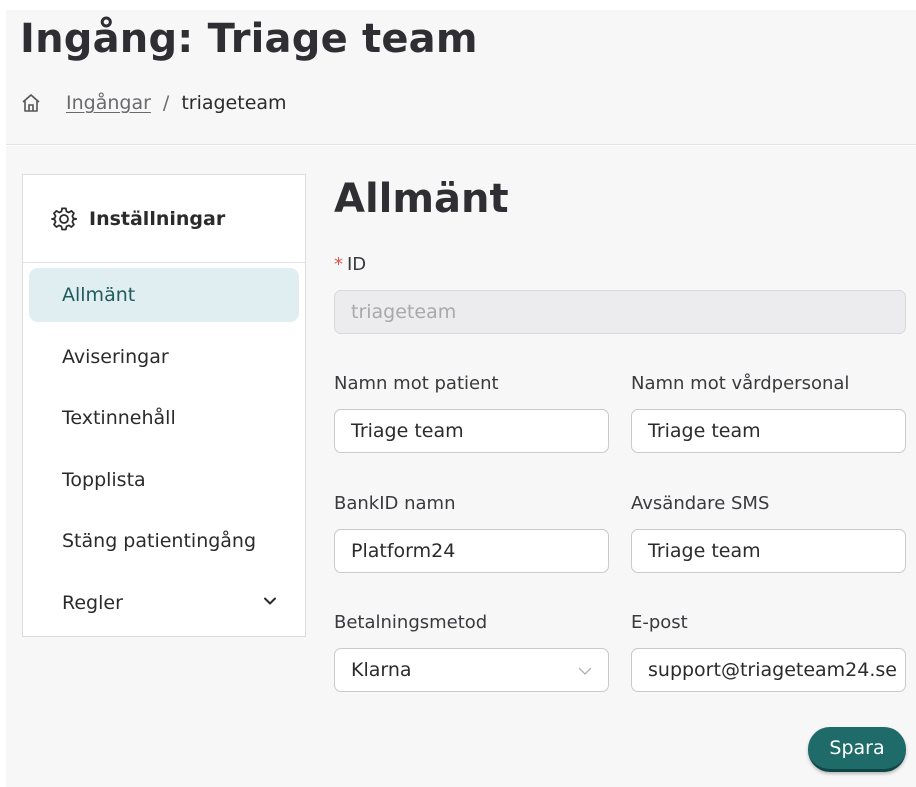  What do you see at coordinates (108, 103) in the screenshot?
I see `breadcrumb-link-ingangar: Ingångar` at bounding box center [108, 103].